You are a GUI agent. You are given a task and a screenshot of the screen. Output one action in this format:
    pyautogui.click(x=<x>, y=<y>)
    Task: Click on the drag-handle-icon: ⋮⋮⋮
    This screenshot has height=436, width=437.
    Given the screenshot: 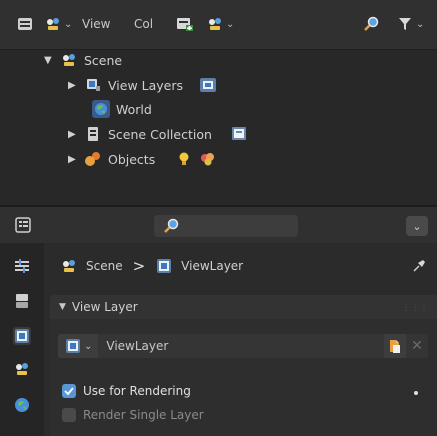 What is the action you would take?
    pyautogui.click(x=415, y=307)
    